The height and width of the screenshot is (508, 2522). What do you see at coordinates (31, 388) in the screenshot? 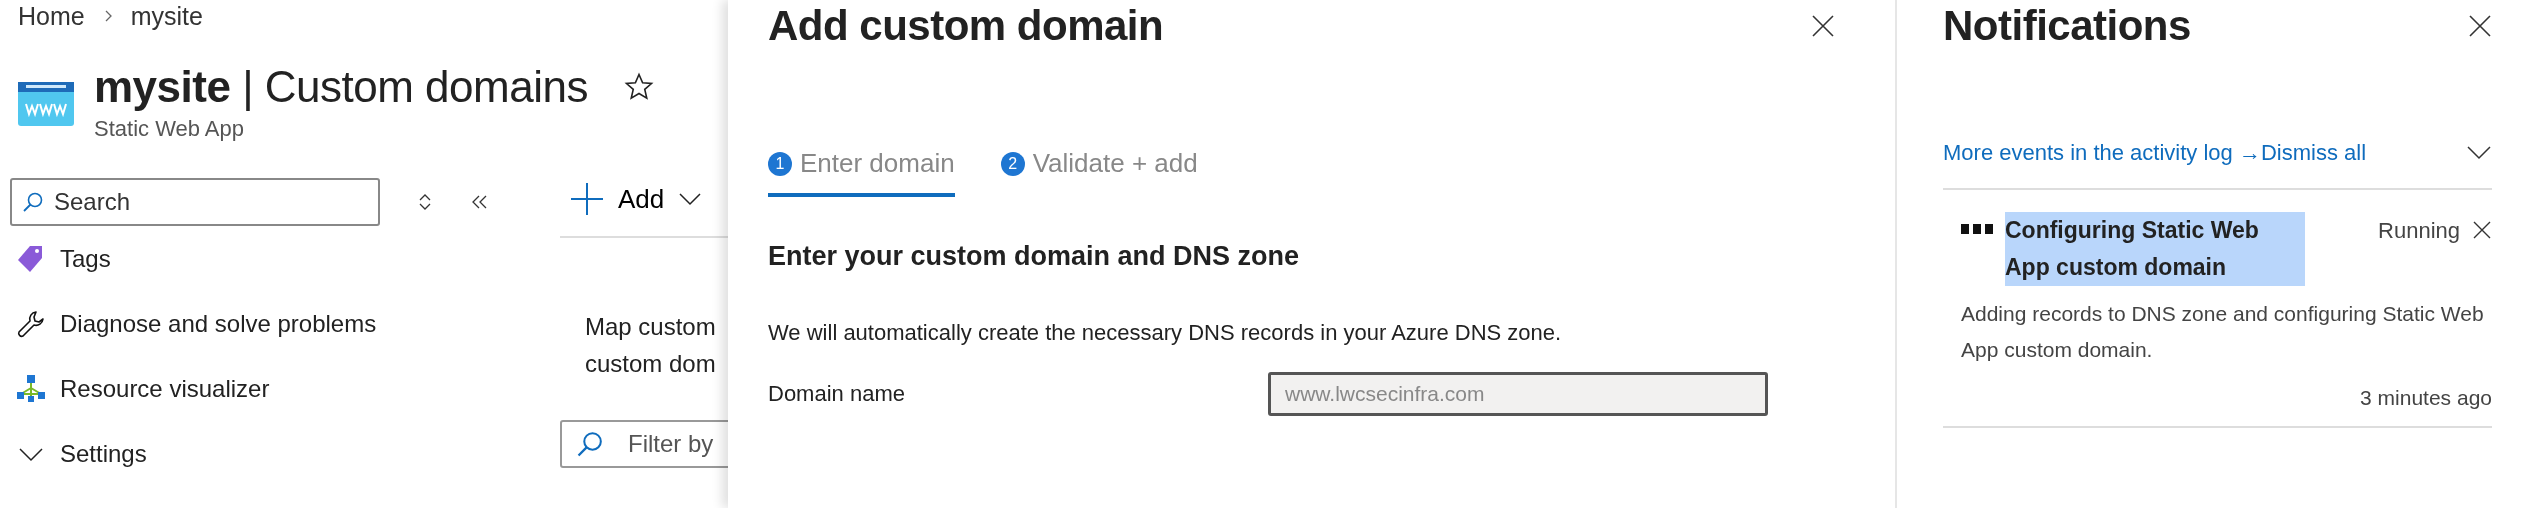
I see `hierarchy-icon` at bounding box center [31, 388].